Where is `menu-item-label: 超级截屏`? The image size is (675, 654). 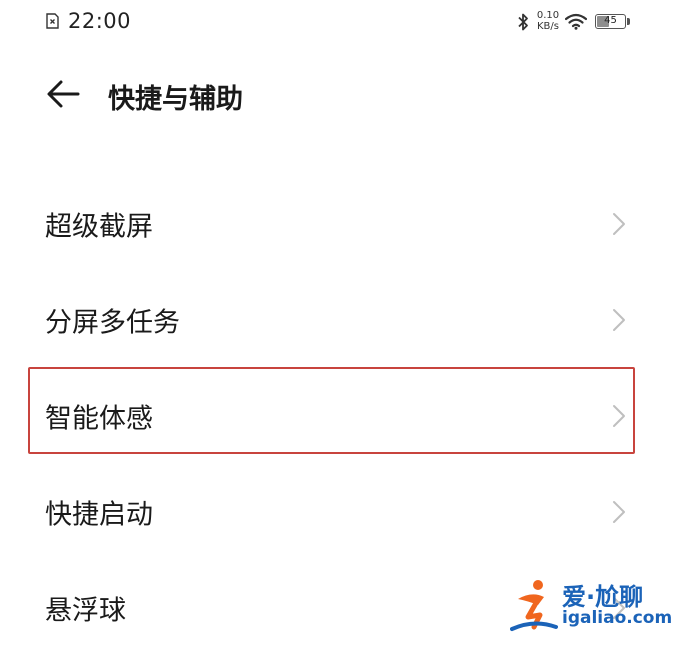 menu-item-label: 超级截屏 is located at coordinates (99, 227).